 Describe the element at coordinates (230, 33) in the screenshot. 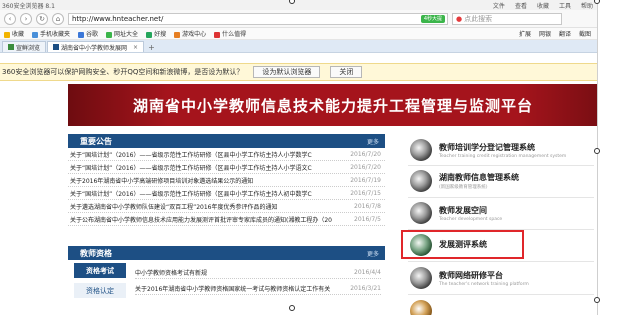

I see `bookmark-smzdm: 什么值得` at that location.